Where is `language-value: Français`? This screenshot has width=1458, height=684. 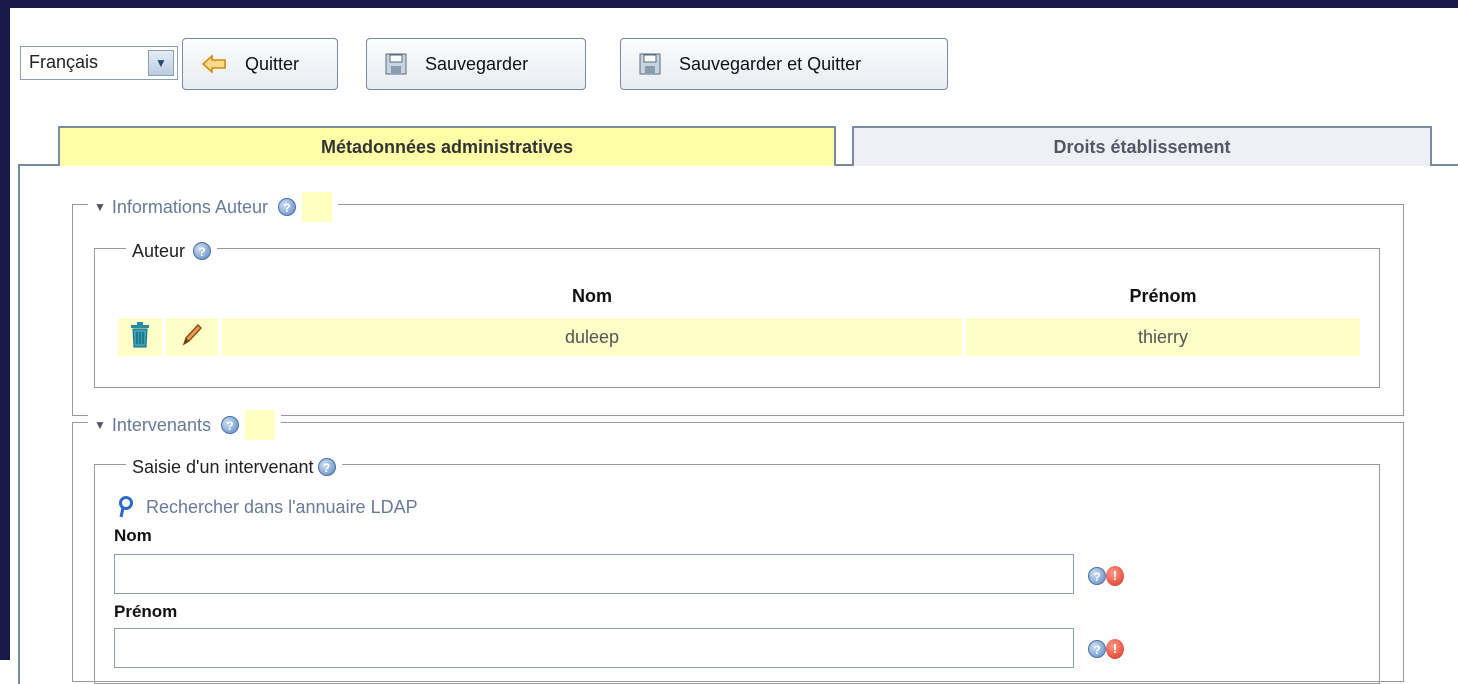
language-value: Français is located at coordinates (64, 62).